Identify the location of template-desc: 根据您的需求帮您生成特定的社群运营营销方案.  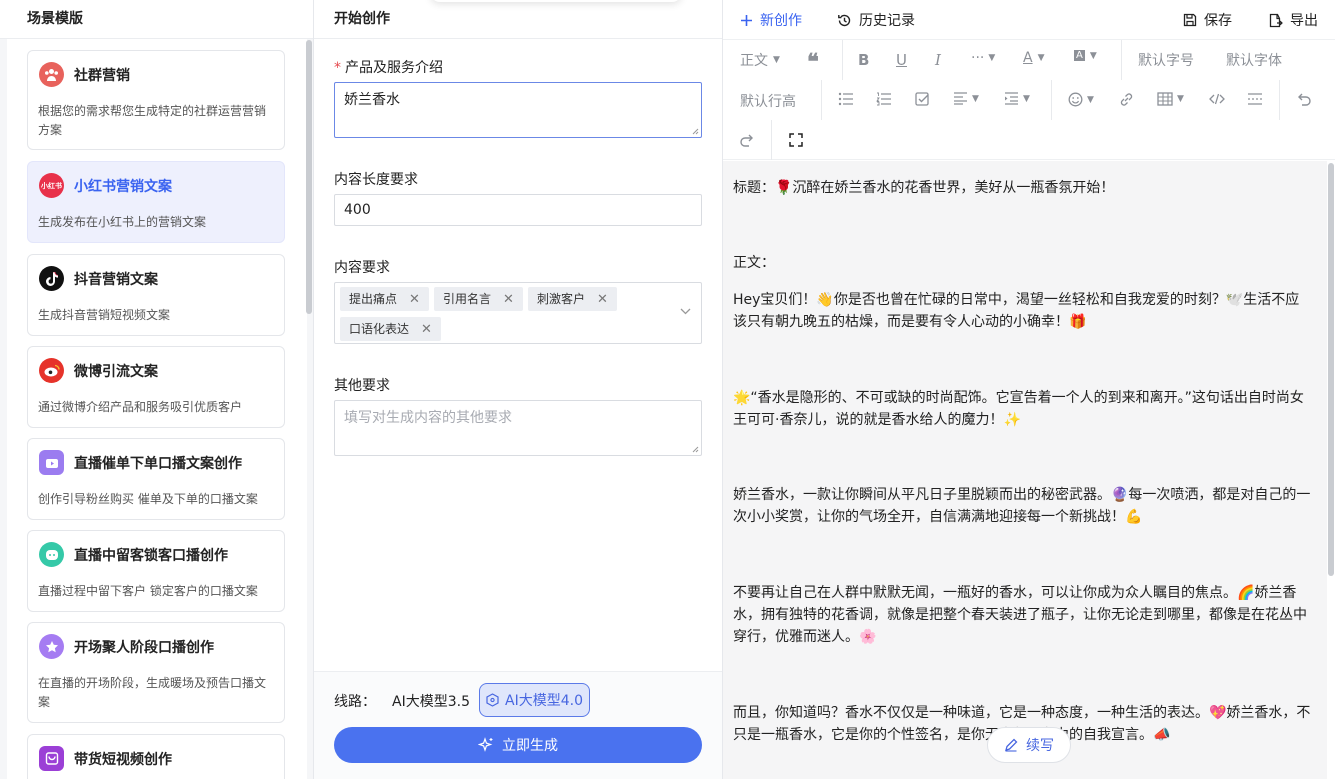
(152, 120).